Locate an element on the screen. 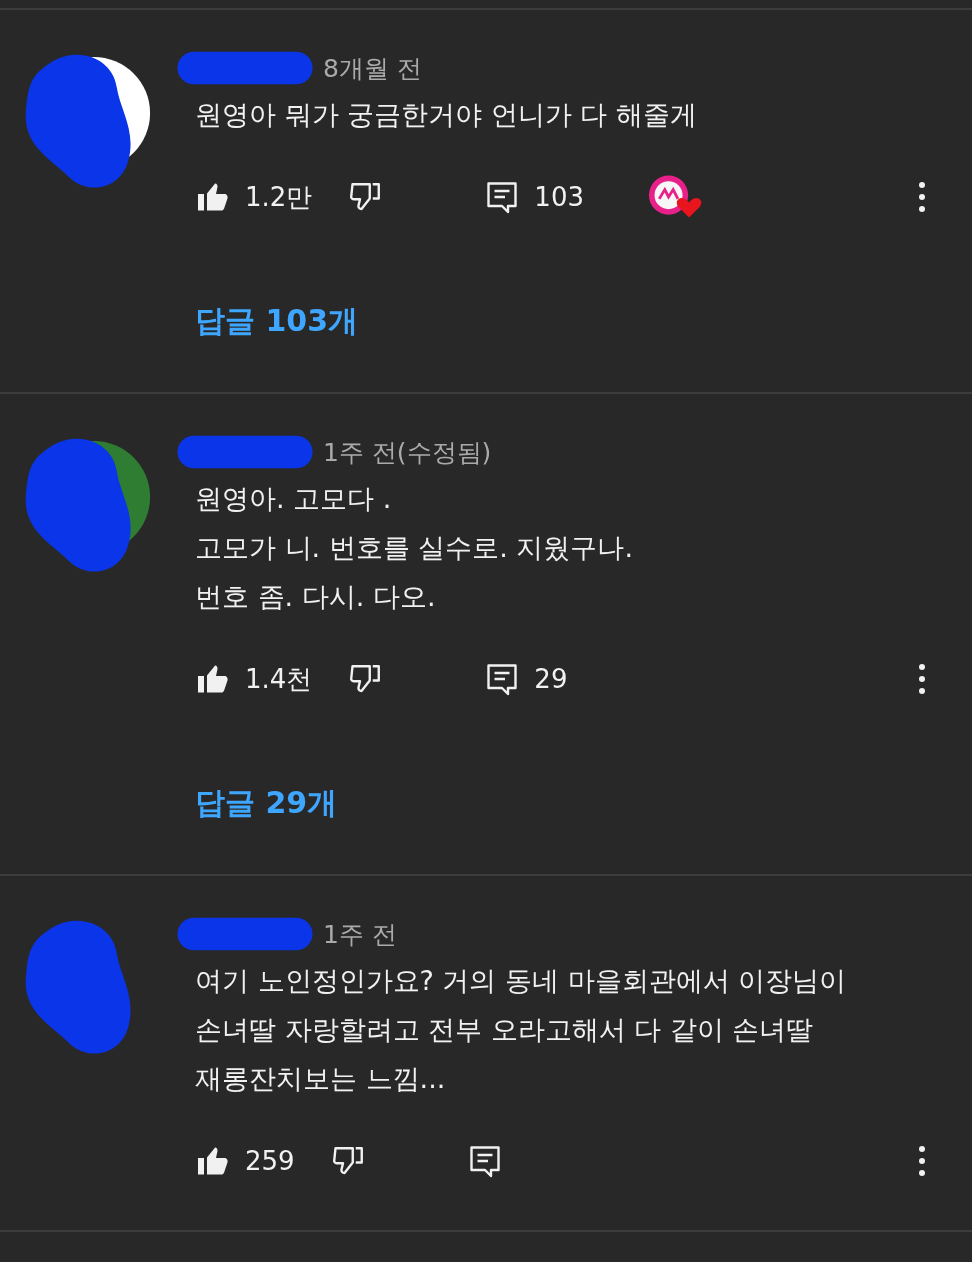 The height and width of the screenshot is (1262, 972). comment-time: 1주 전 is located at coordinates (360, 934).